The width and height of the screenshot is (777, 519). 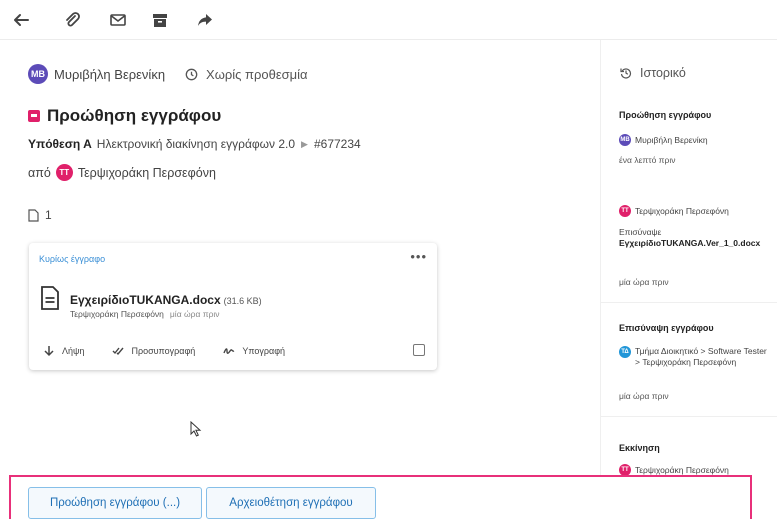 I want to click on history-entry-user: MB Μυριβήλη Βερενίκη, so click(x=663, y=140).